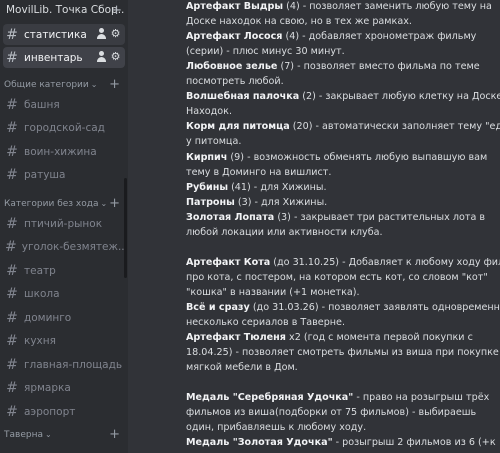 The width and height of the screenshot is (500, 453). I want to click on category-title: Таверна, so click(23, 435).